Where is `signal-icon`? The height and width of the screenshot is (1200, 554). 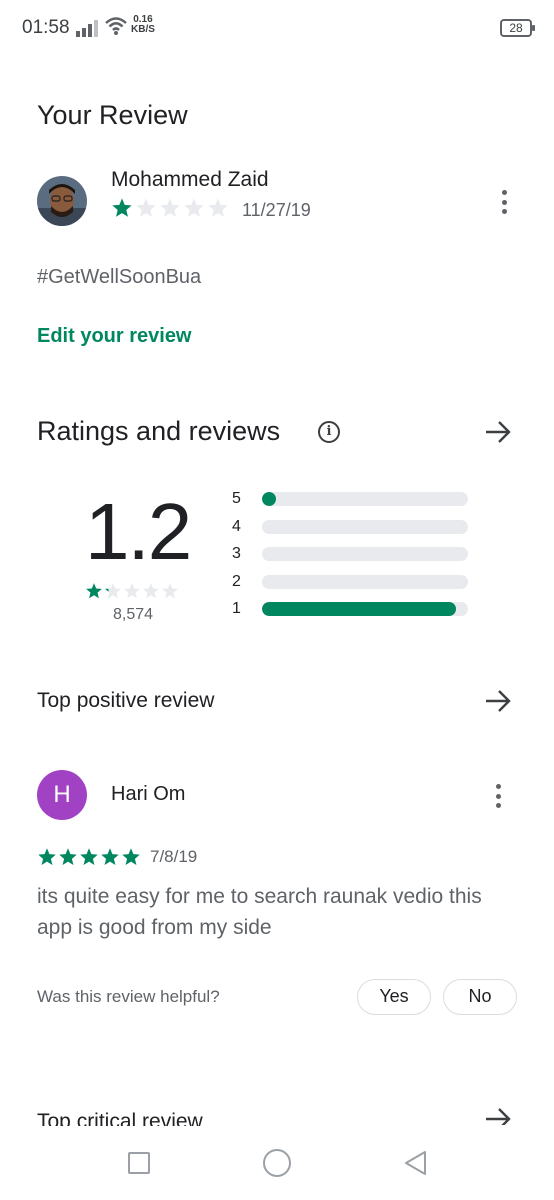
signal-icon is located at coordinates (87, 28).